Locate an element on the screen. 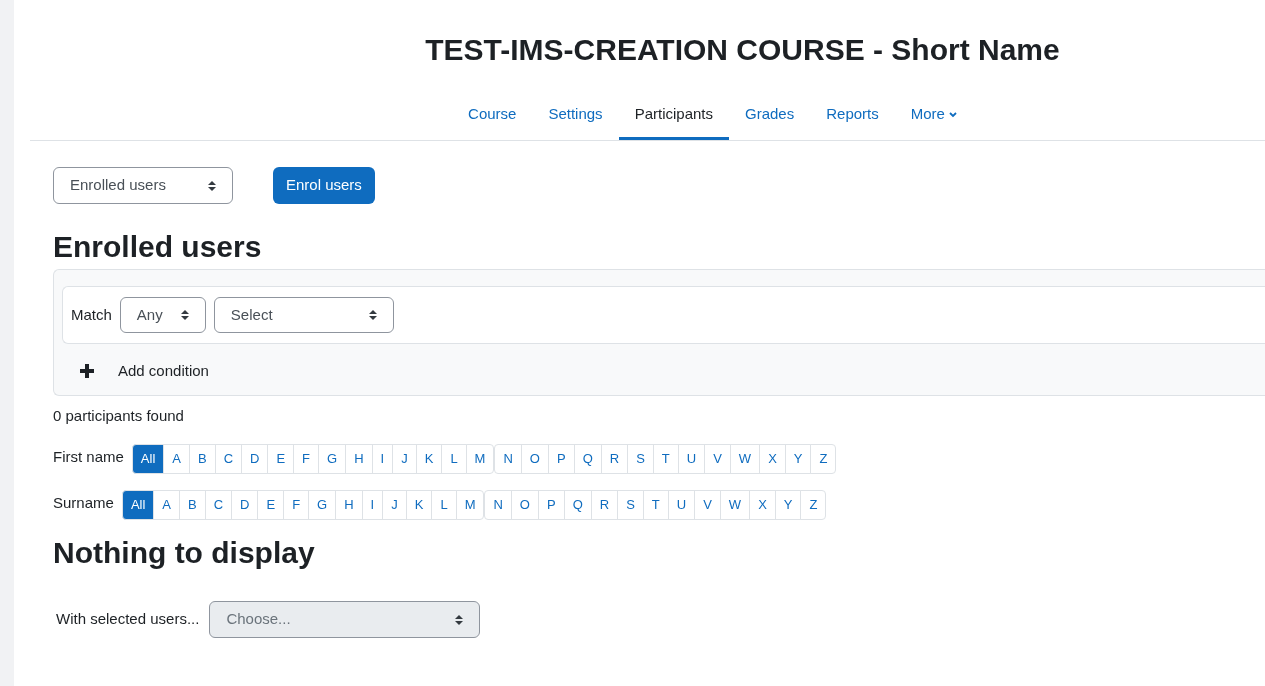 The image size is (1265, 686). chevron-down-icon is located at coordinates (952, 114).